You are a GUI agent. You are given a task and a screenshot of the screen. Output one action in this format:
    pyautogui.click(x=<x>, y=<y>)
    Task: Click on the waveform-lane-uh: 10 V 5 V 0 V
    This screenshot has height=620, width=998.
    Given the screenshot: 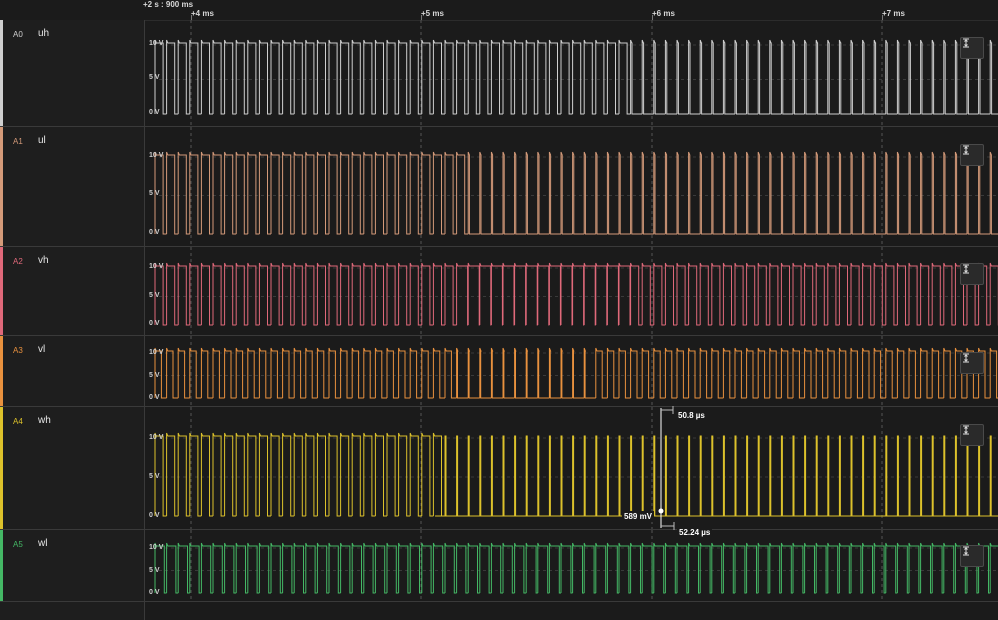 What is the action you would take?
    pyautogui.click(x=571, y=73)
    